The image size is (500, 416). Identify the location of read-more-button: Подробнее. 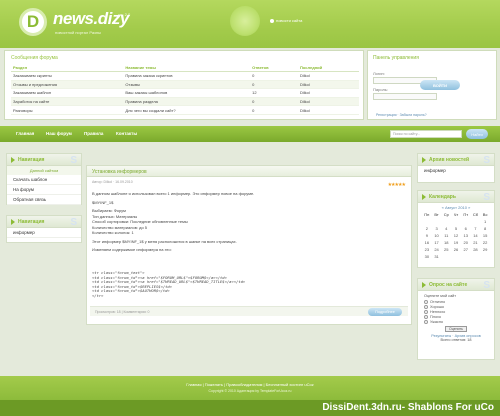
(385, 312).